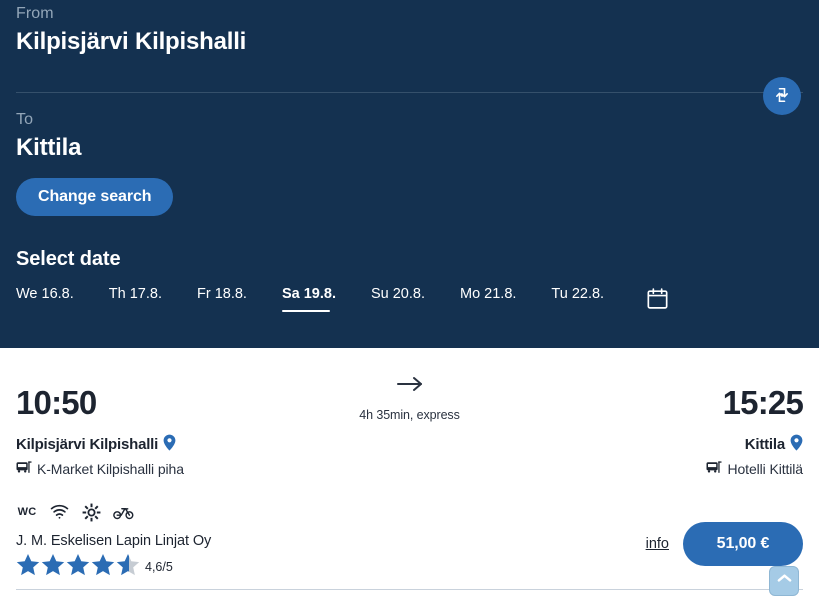 This screenshot has width=819, height=600. I want to click on scroll-to-top-button, so click(784, 581).